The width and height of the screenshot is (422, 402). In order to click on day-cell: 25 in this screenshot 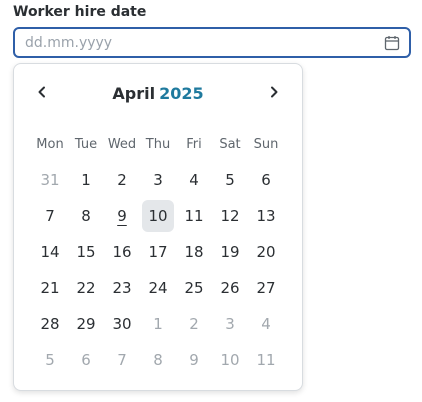, I will do `click(194, 288)`.